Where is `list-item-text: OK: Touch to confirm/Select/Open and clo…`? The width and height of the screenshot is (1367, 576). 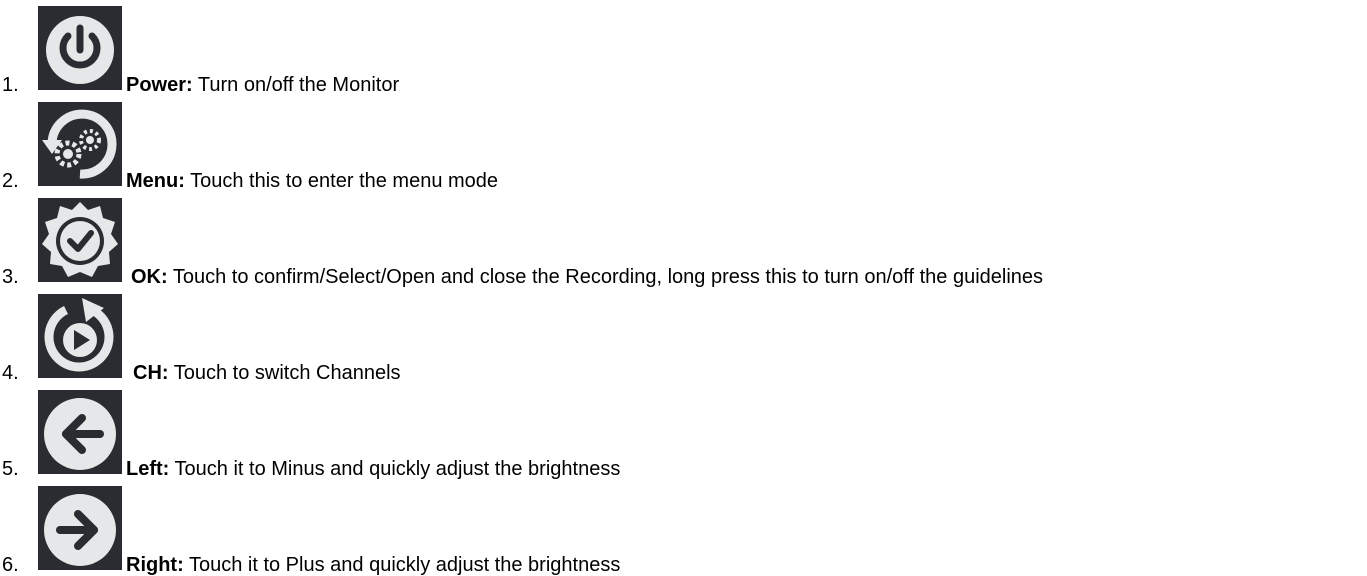 list-item-text: OK: Touch to confirm/Select/Open and clo… is located at coordinates (587, 277).